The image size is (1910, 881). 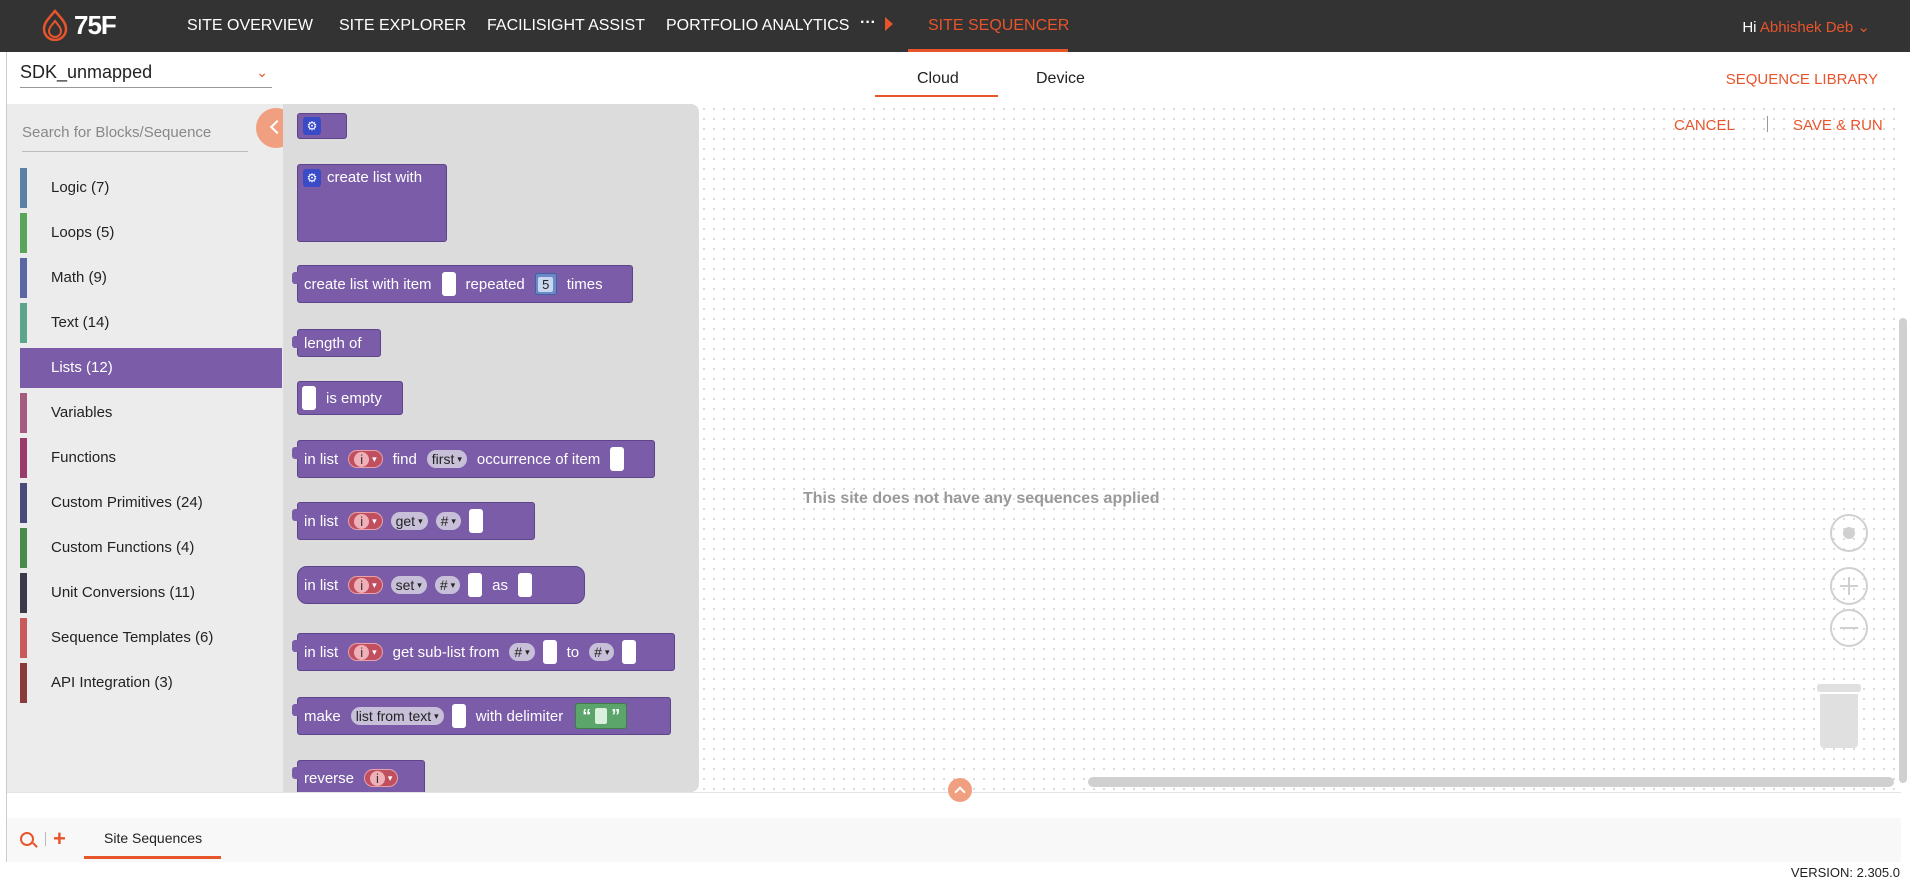 What do you see at coordinates (151, 458) in the screenshot?
I see `category-functions: Functions` at bounding box center [151, 458].